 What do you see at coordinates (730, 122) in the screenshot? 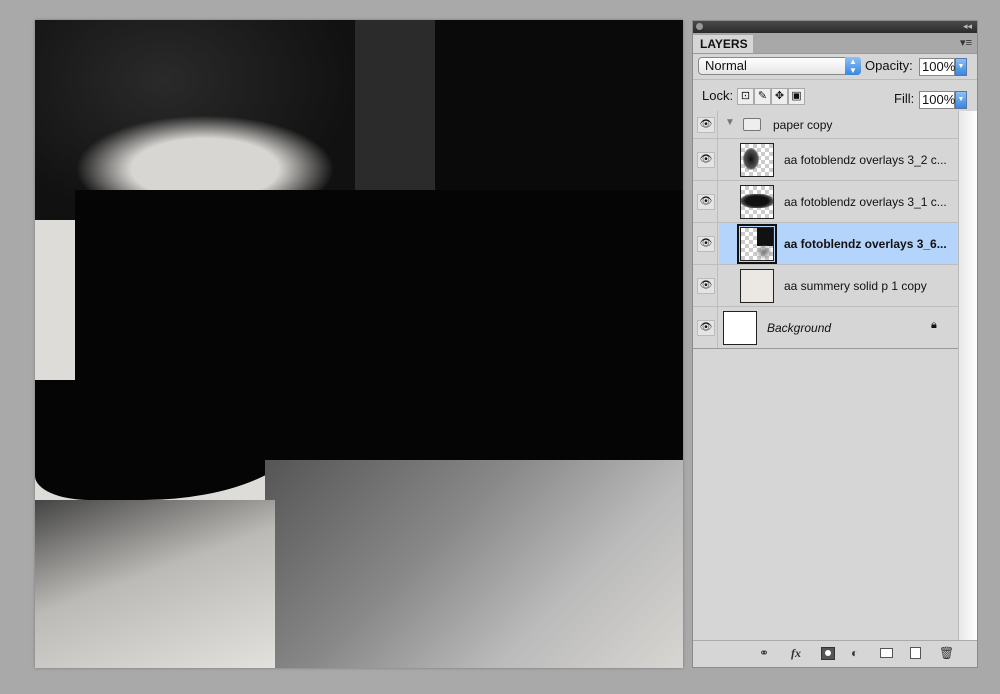
I see `disclosure-triangle-icon: ▼` at bounding box center [730, 122].